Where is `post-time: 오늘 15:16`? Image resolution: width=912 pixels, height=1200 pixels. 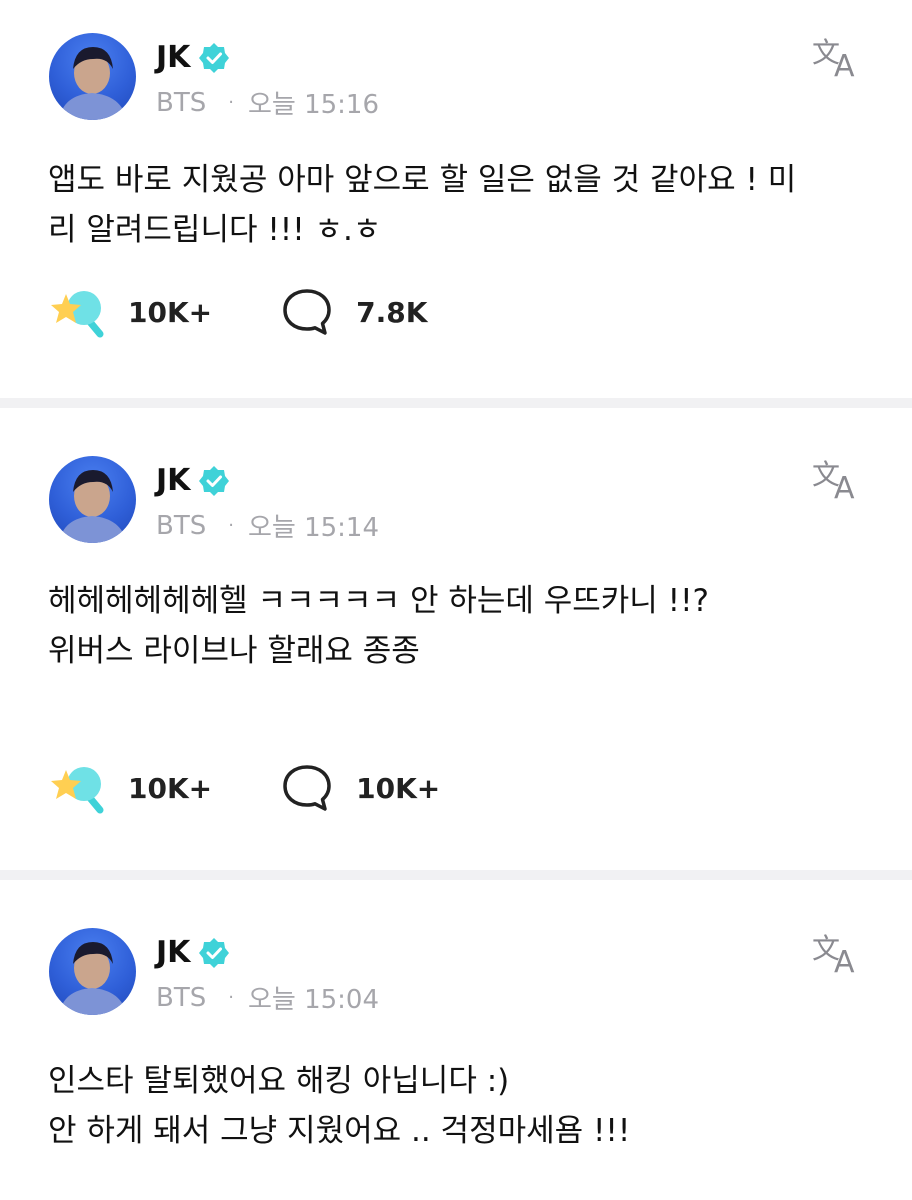
post-time: 오늘 15:16 is located at coordinates (313, 105).